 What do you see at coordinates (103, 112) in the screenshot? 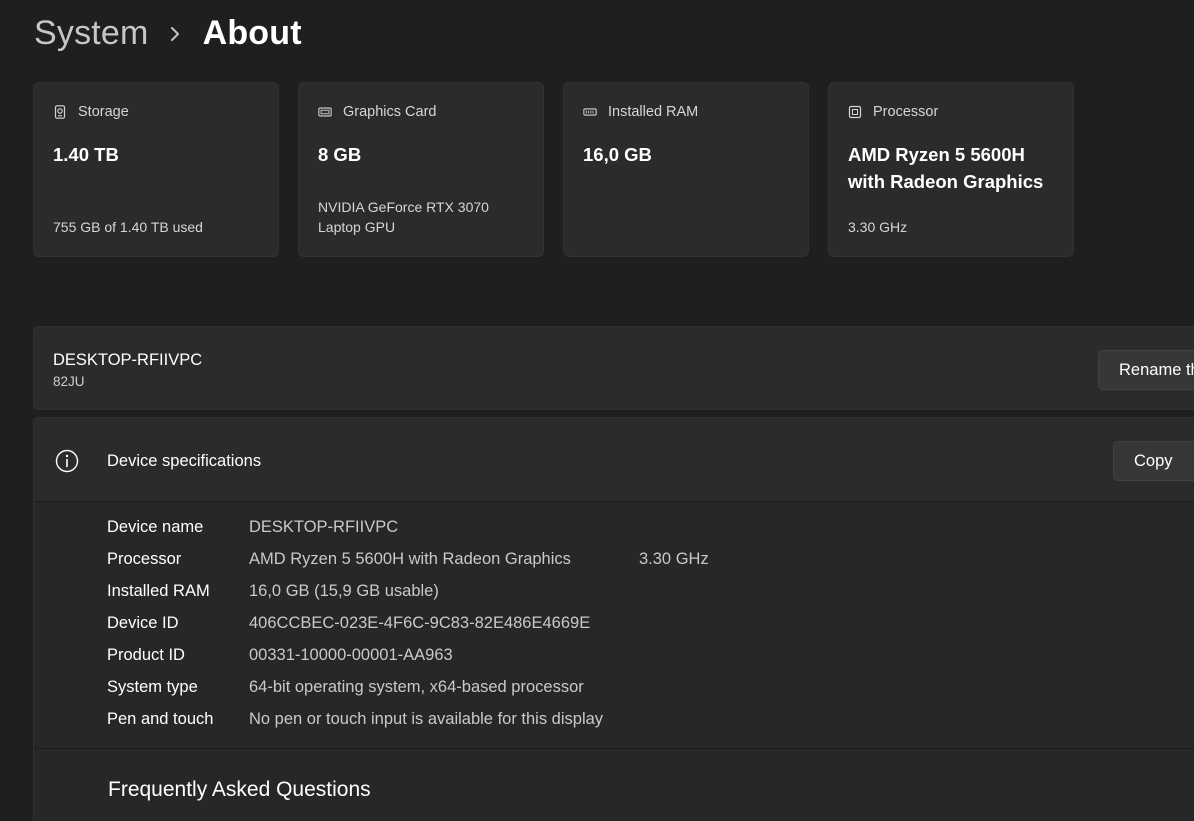
I see `card-label: Storage` at bounding box center [103, 112].